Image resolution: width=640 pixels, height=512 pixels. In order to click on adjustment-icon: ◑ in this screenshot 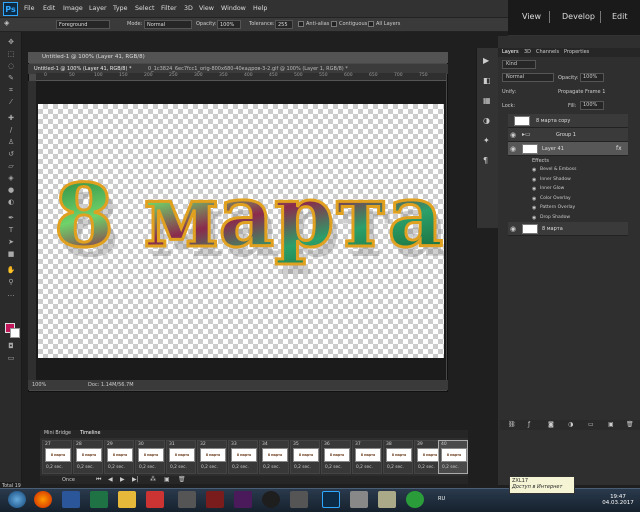, I will do `click(570, 424)`.